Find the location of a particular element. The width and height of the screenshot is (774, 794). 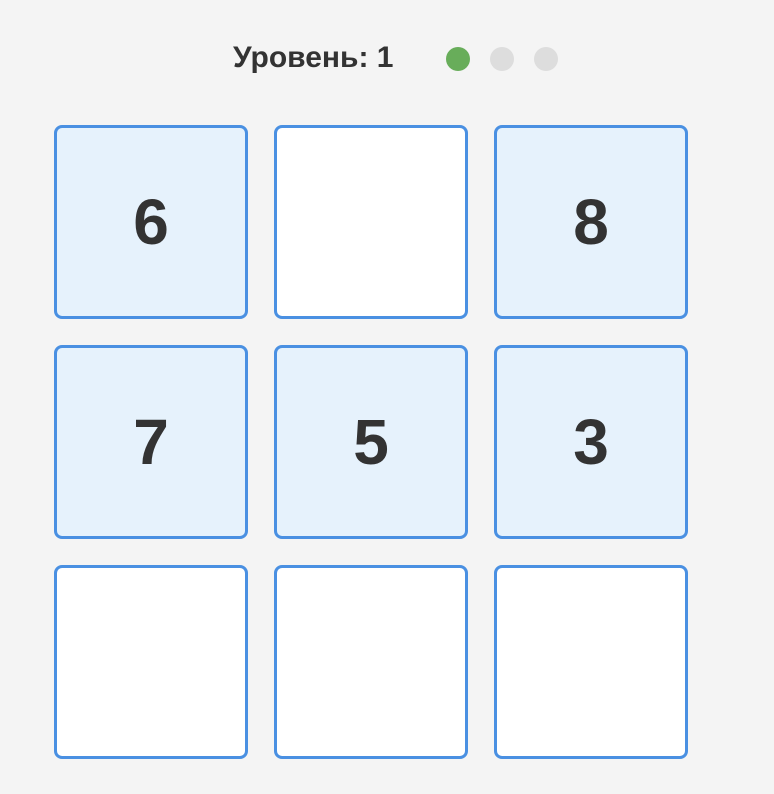

cell-value: 8 is located at coordinates (591, 222).